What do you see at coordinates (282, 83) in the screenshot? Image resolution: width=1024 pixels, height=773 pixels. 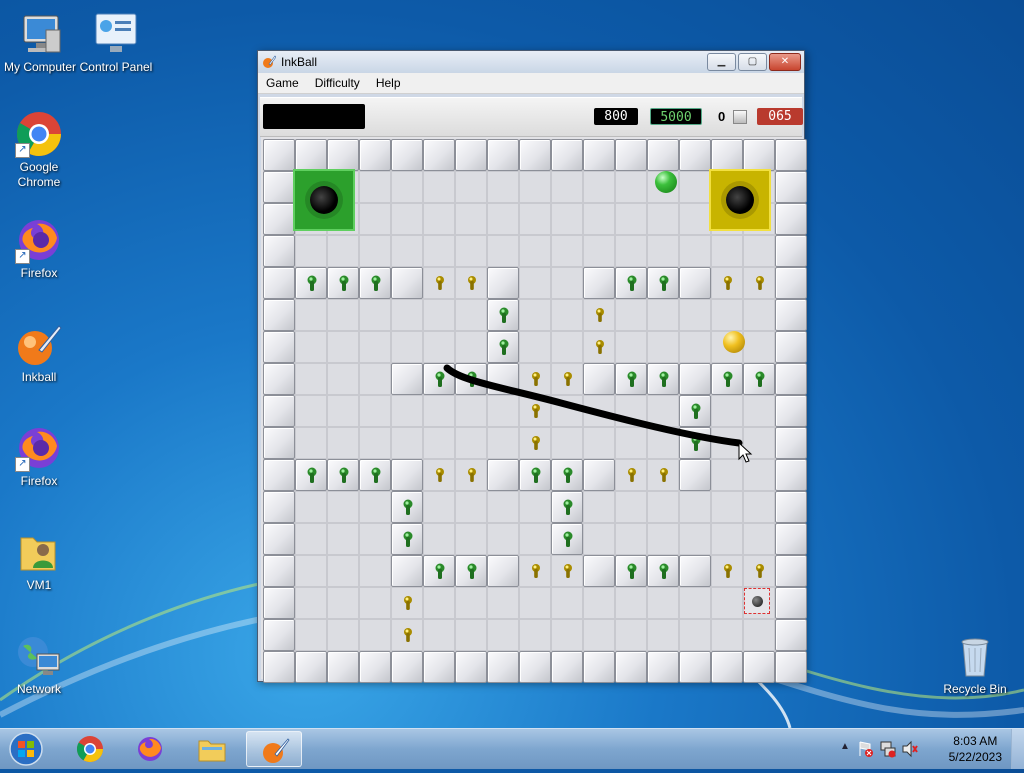 I see `menu-game: Game` at bounding box center [282, 83].